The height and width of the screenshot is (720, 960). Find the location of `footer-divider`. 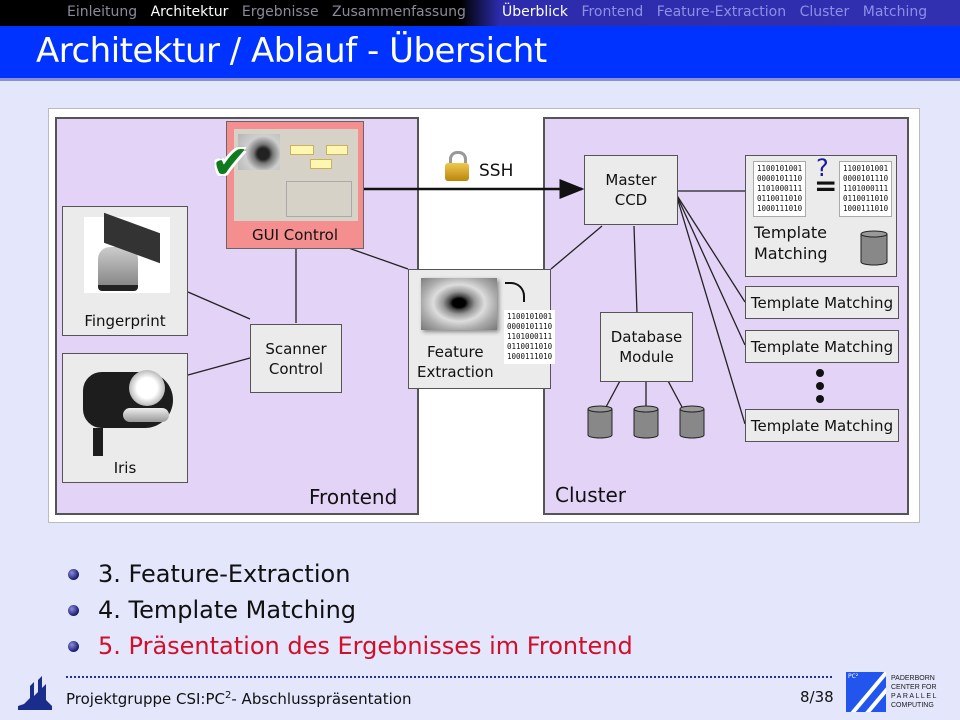

footer-divider is located at coordinates (449, 677).